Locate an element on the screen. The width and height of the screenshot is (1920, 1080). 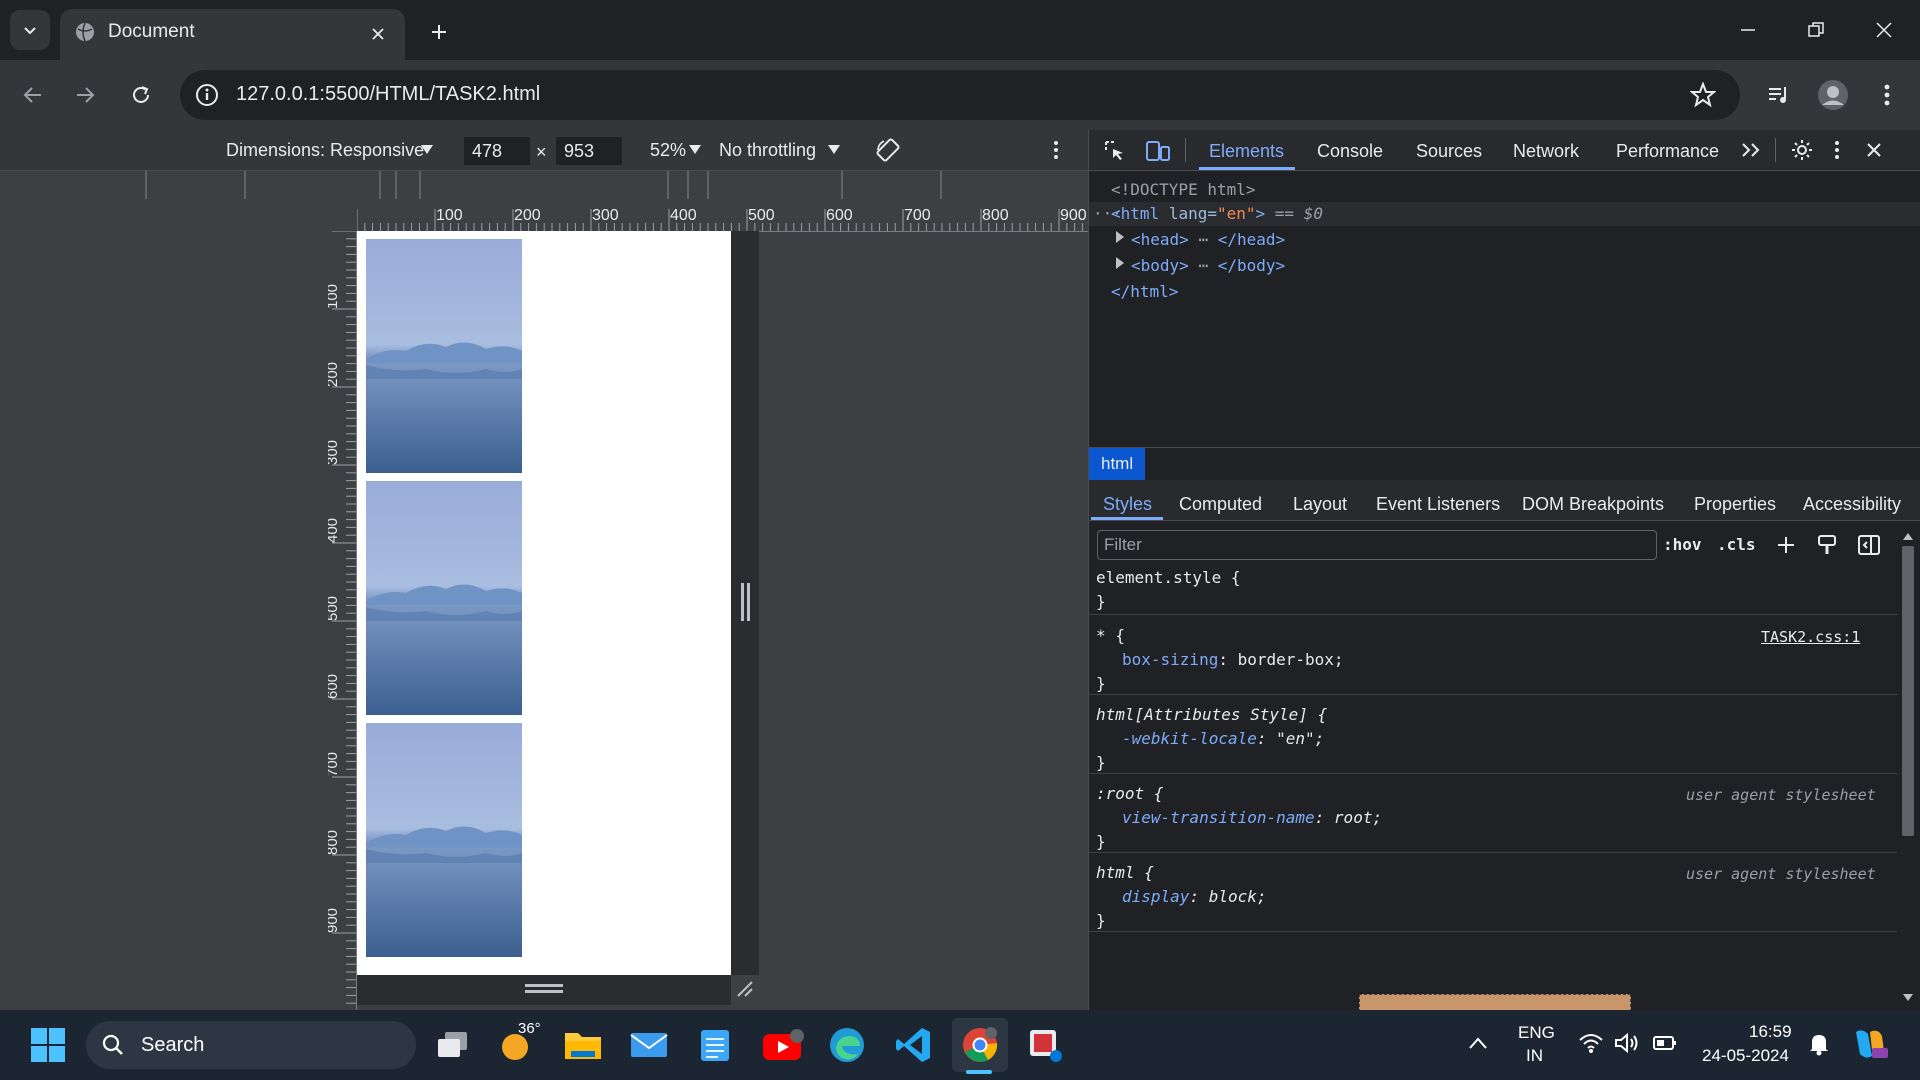
clock-time: 16:59 is located at coordinates (1770, 1032).